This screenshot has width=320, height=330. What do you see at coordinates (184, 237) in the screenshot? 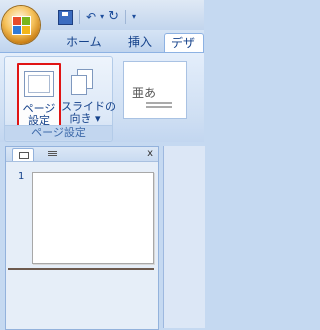
I see `editing-area` at bounding box center [184, 237].